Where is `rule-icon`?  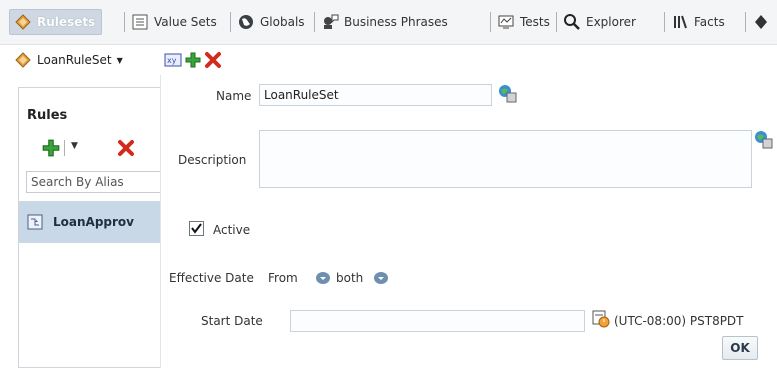 rule-icon is located at coordinates (35, 222).